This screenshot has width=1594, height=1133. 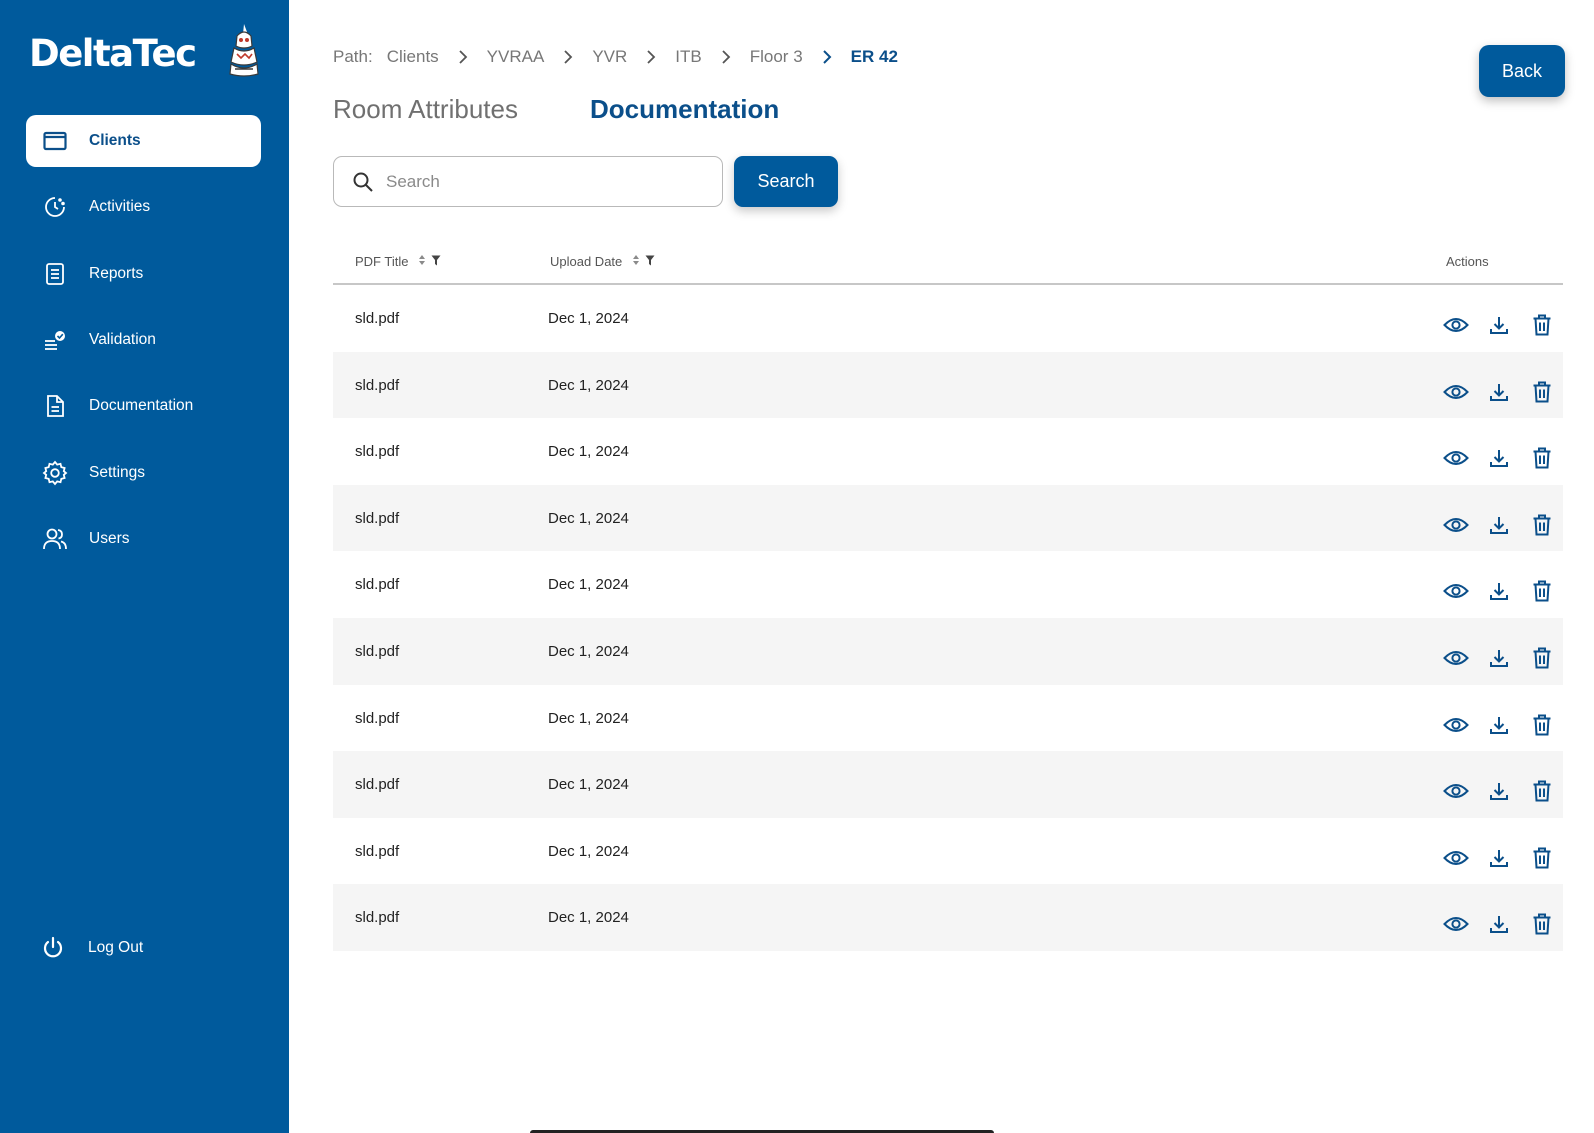 What do you see at coordinates (115, 140) in the screenshot?
I see `sidebar-item-label: Clients` at bounding box center [115, 140].